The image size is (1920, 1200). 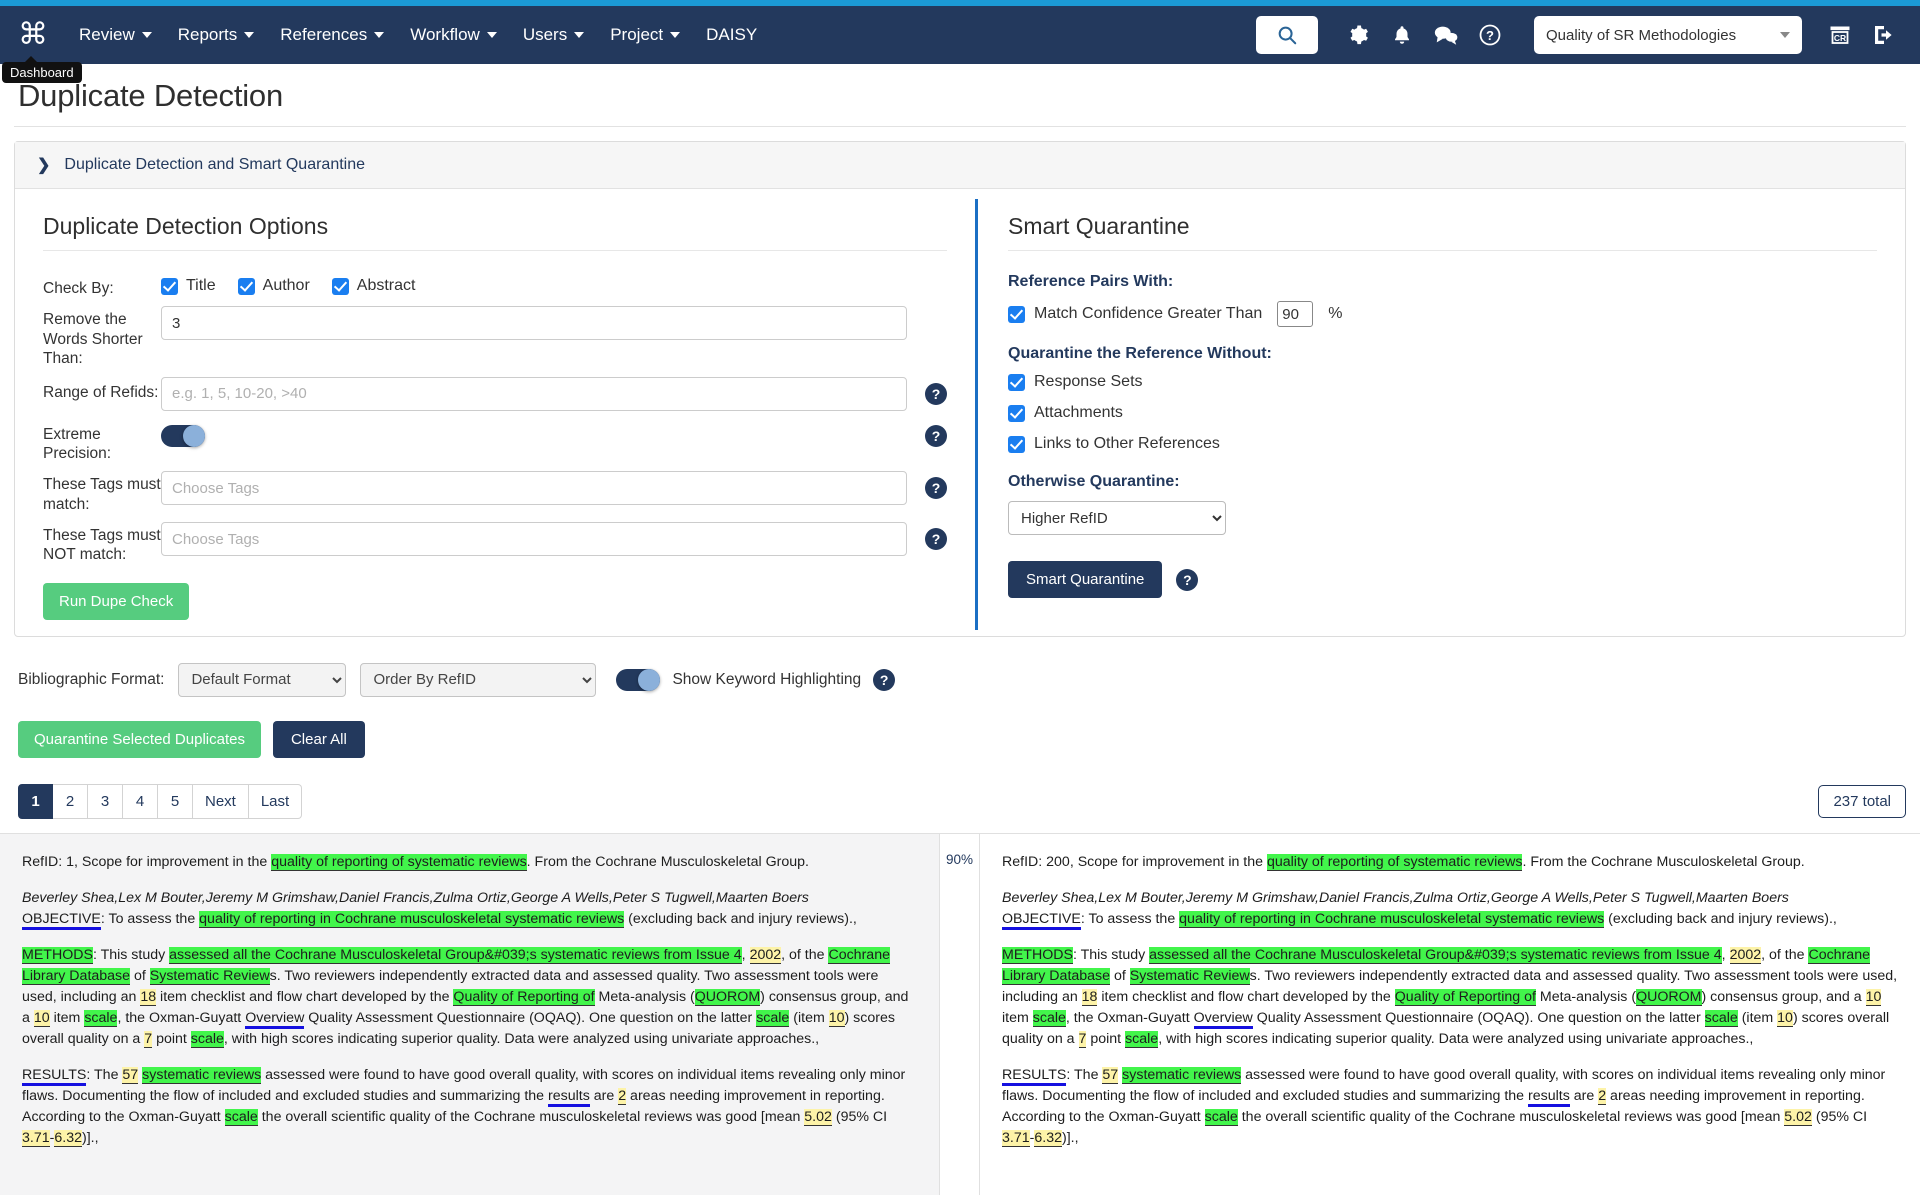 I want to click on extreme-precision-row: Extreme Precision: ?, so click(x=495, y=441).